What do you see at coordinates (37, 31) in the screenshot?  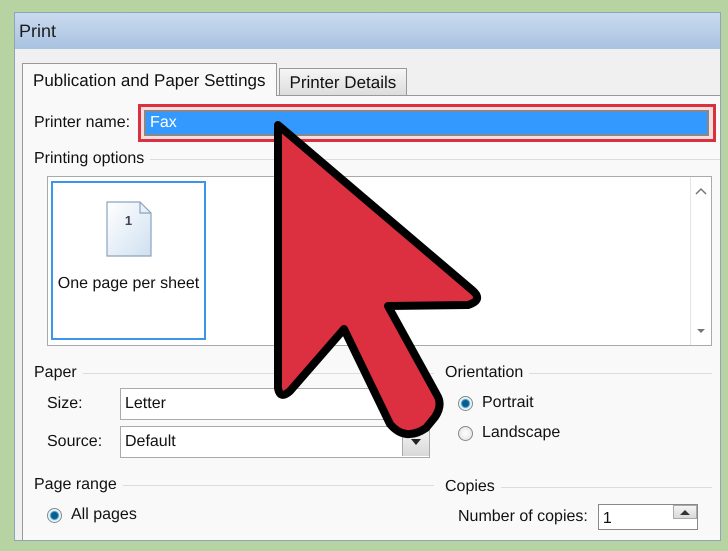 I see `window-title: Print` at bounding box center [37, 31].